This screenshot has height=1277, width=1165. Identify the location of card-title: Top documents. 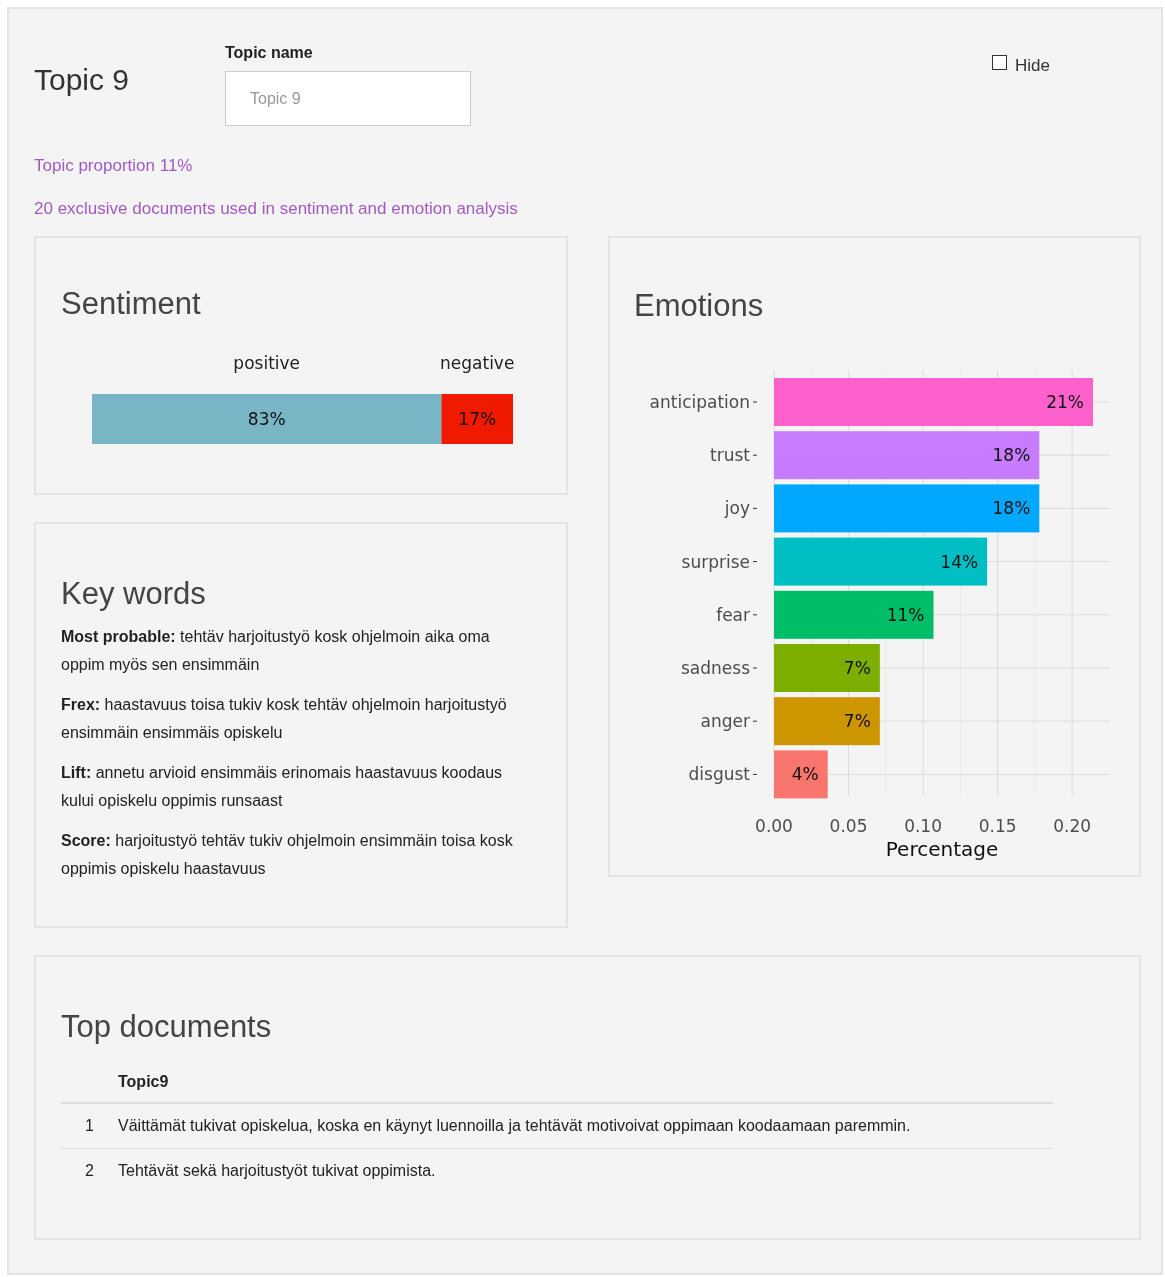
(166, 1026).